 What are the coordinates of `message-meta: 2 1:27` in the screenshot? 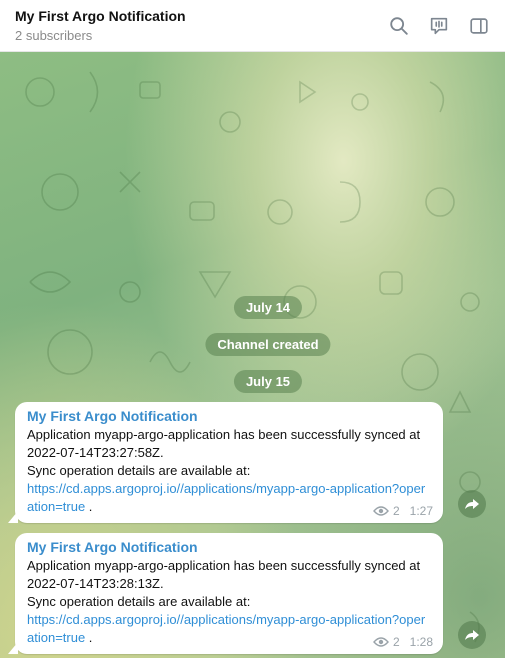 It's located at (403, 511).